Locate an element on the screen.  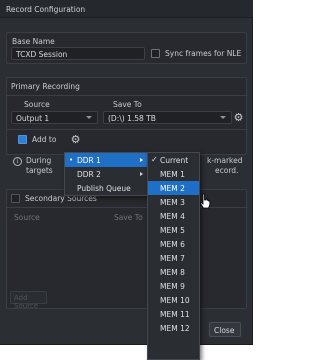
secondary-divider is located at coordinates (127, 207).